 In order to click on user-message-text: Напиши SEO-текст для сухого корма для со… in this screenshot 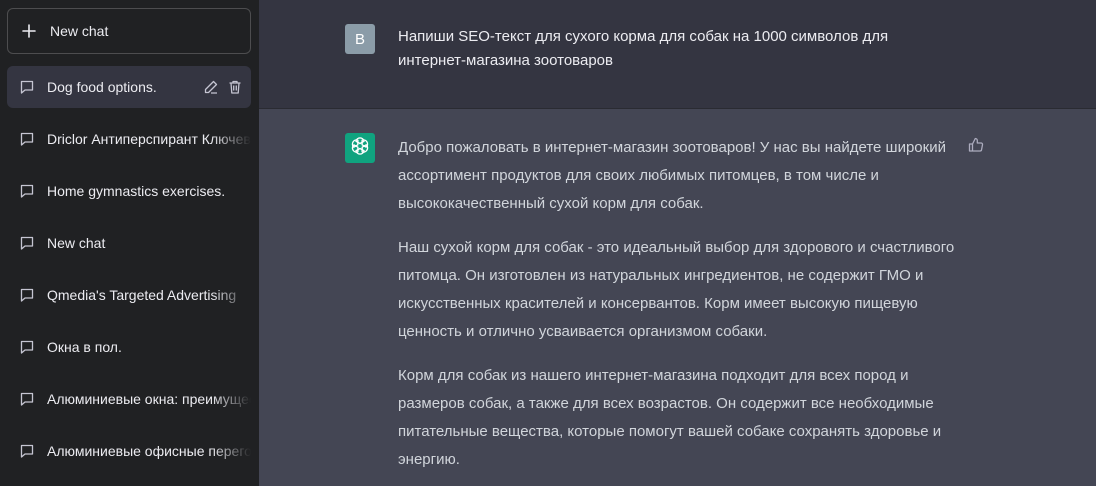, I will do `click(643, 48)`.